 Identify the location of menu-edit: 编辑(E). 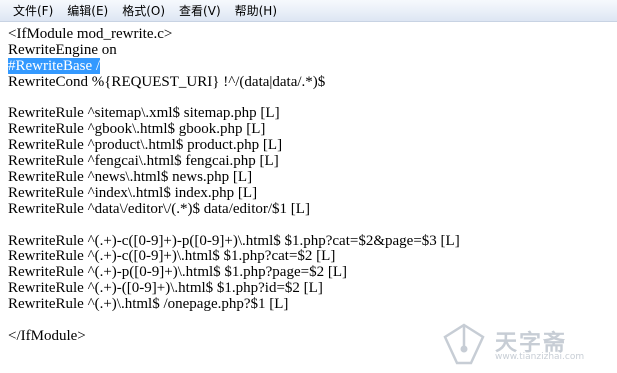
(87, 11).